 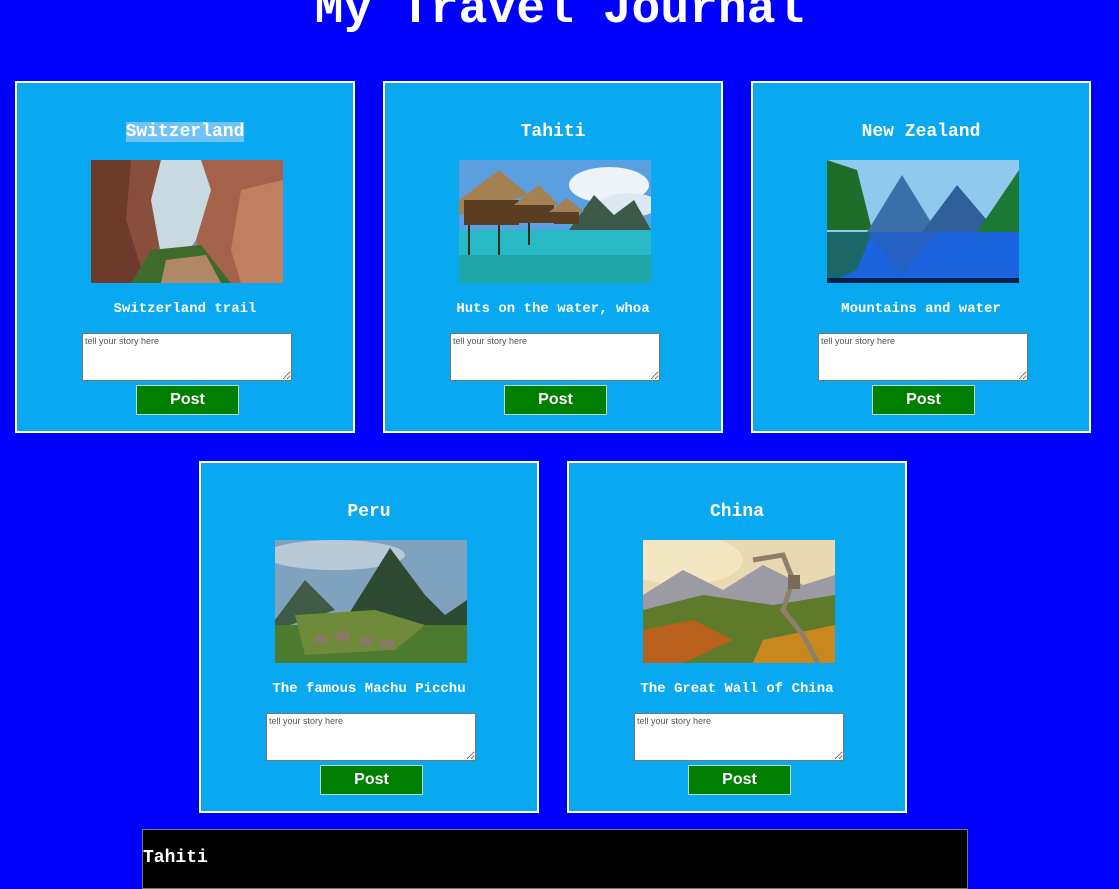 I want to click on card-title: Peru, so click(x=369, y=512).